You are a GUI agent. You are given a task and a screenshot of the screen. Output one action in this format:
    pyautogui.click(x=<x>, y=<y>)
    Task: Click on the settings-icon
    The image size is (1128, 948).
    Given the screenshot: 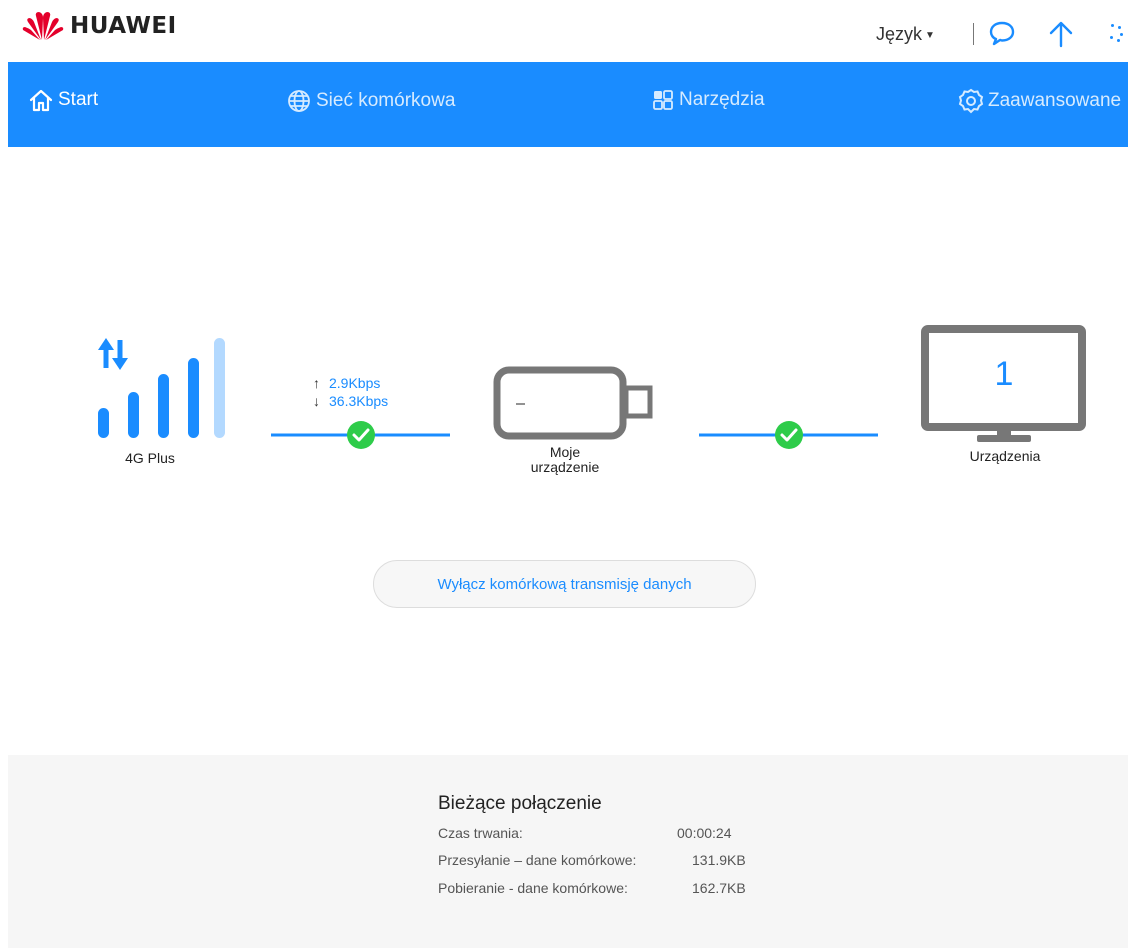 What is the action you would take?
    pyautogui.click(x=971, y=101)
    